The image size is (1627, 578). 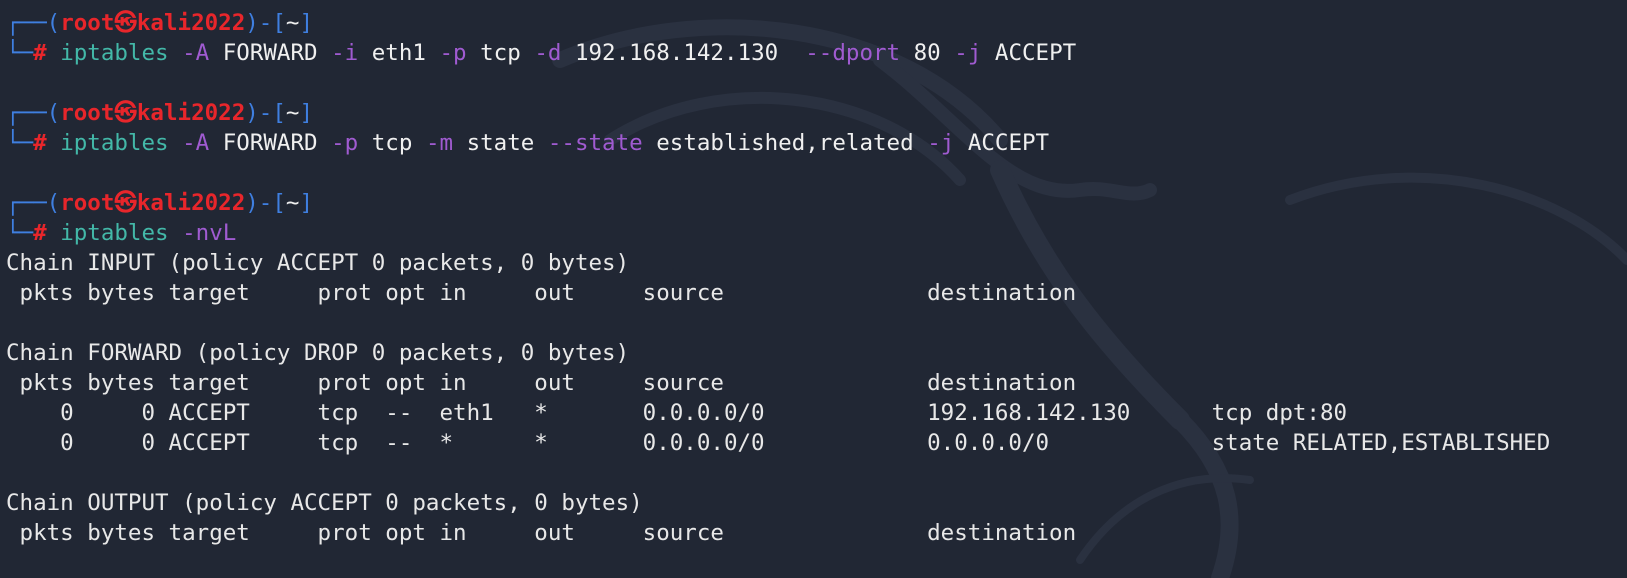 What do you see at coordinates (209, 233) in the screenshot?
I see `command-option: -nvL` at bounding box center [209, 233].